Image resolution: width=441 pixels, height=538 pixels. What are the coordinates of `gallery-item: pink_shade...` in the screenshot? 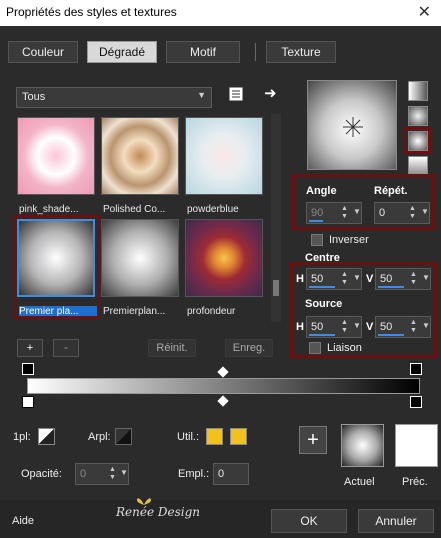 It's located at (56, 166).